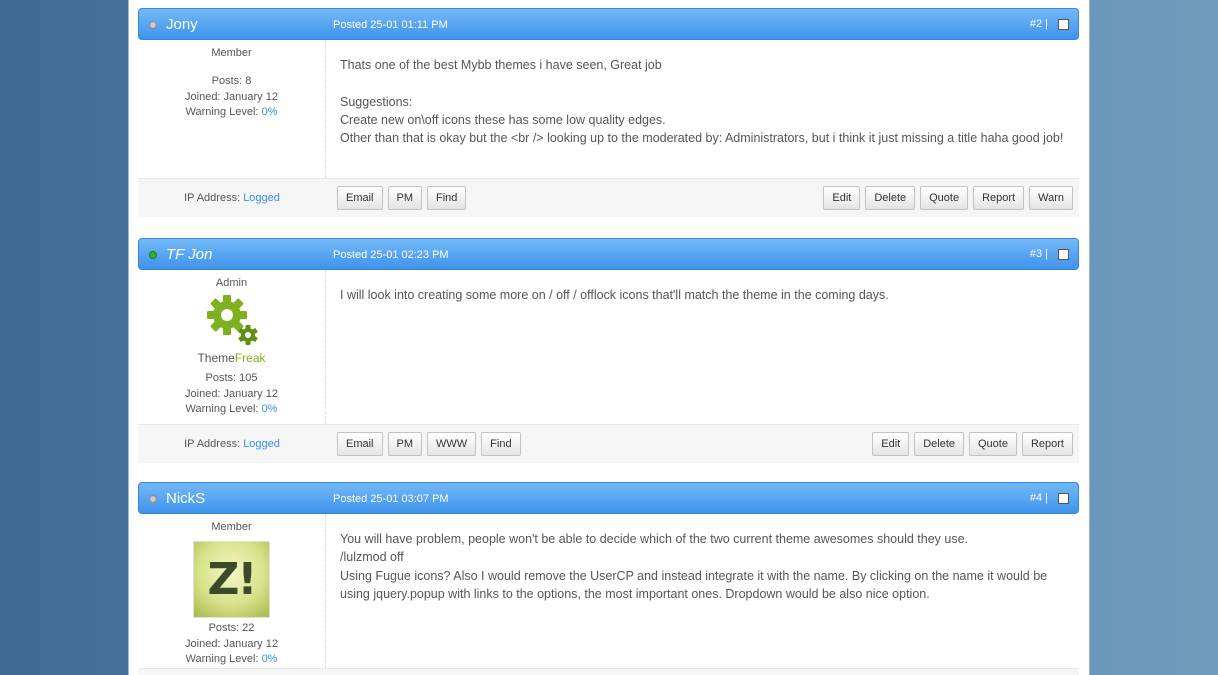 Image resolution: width=1218 pixels, height=675 pixels. What do you see at coordinates (231, 579) in the screenshot?
I see `avatar: Z!` at bounding box center [231, 579].